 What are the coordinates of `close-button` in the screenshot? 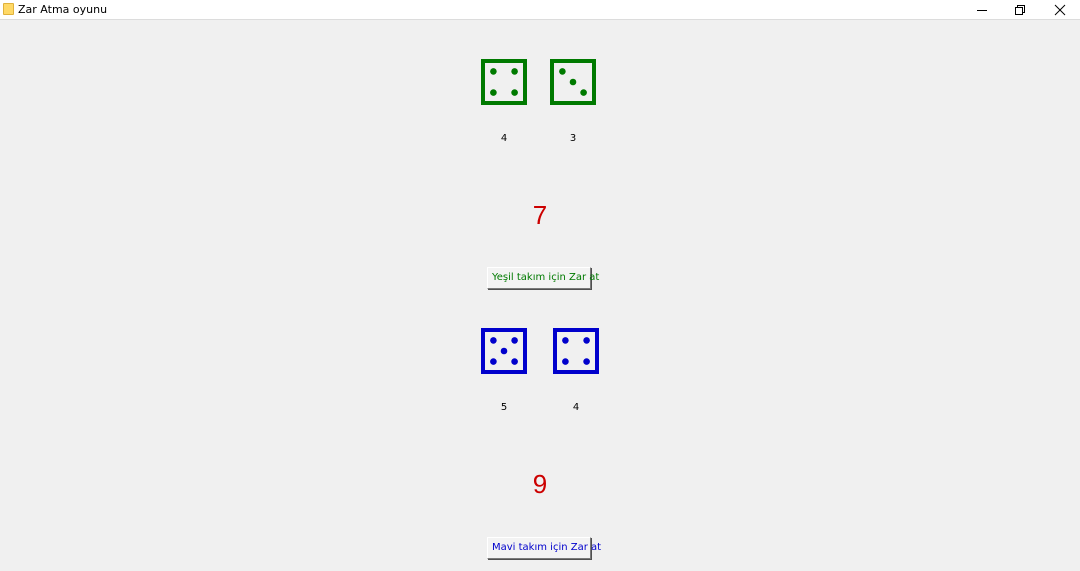 It's located at (1060, 9).